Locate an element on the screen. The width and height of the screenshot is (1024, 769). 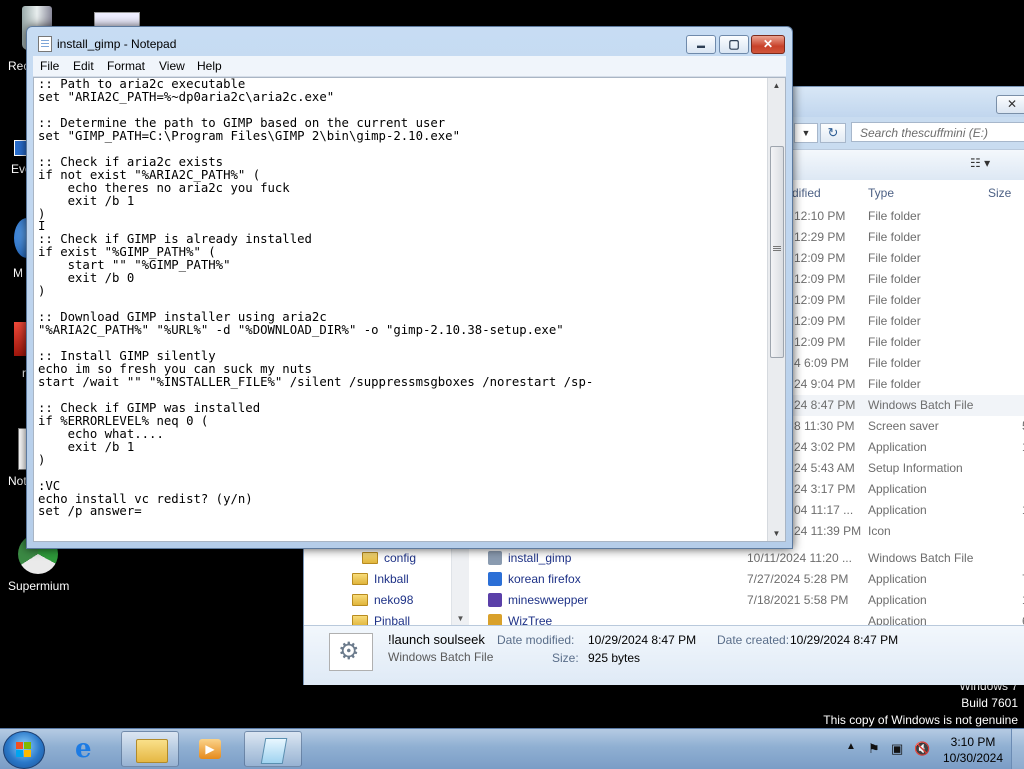
taskbar-notepad is located at coordinates (273, 749).